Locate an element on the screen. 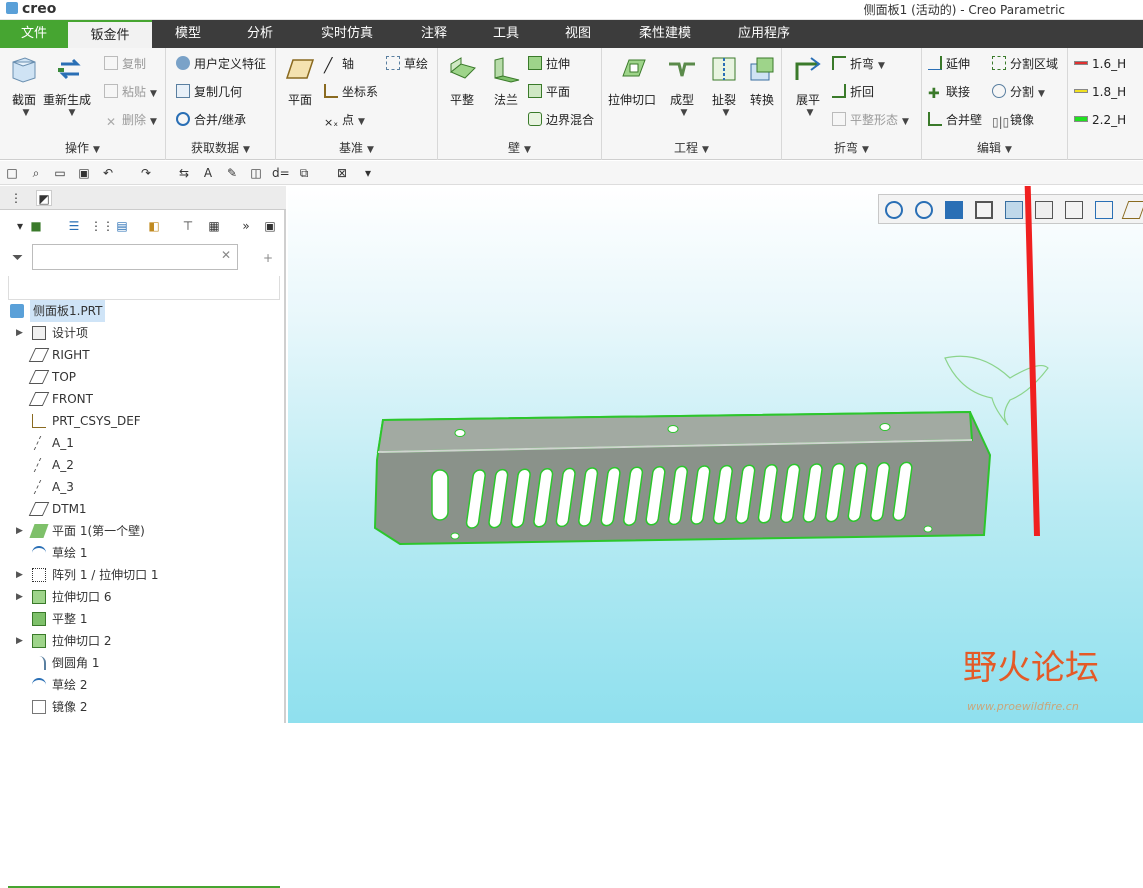  flat-state-button: 平整形态 ▼ is located at coordinates (870, 120).